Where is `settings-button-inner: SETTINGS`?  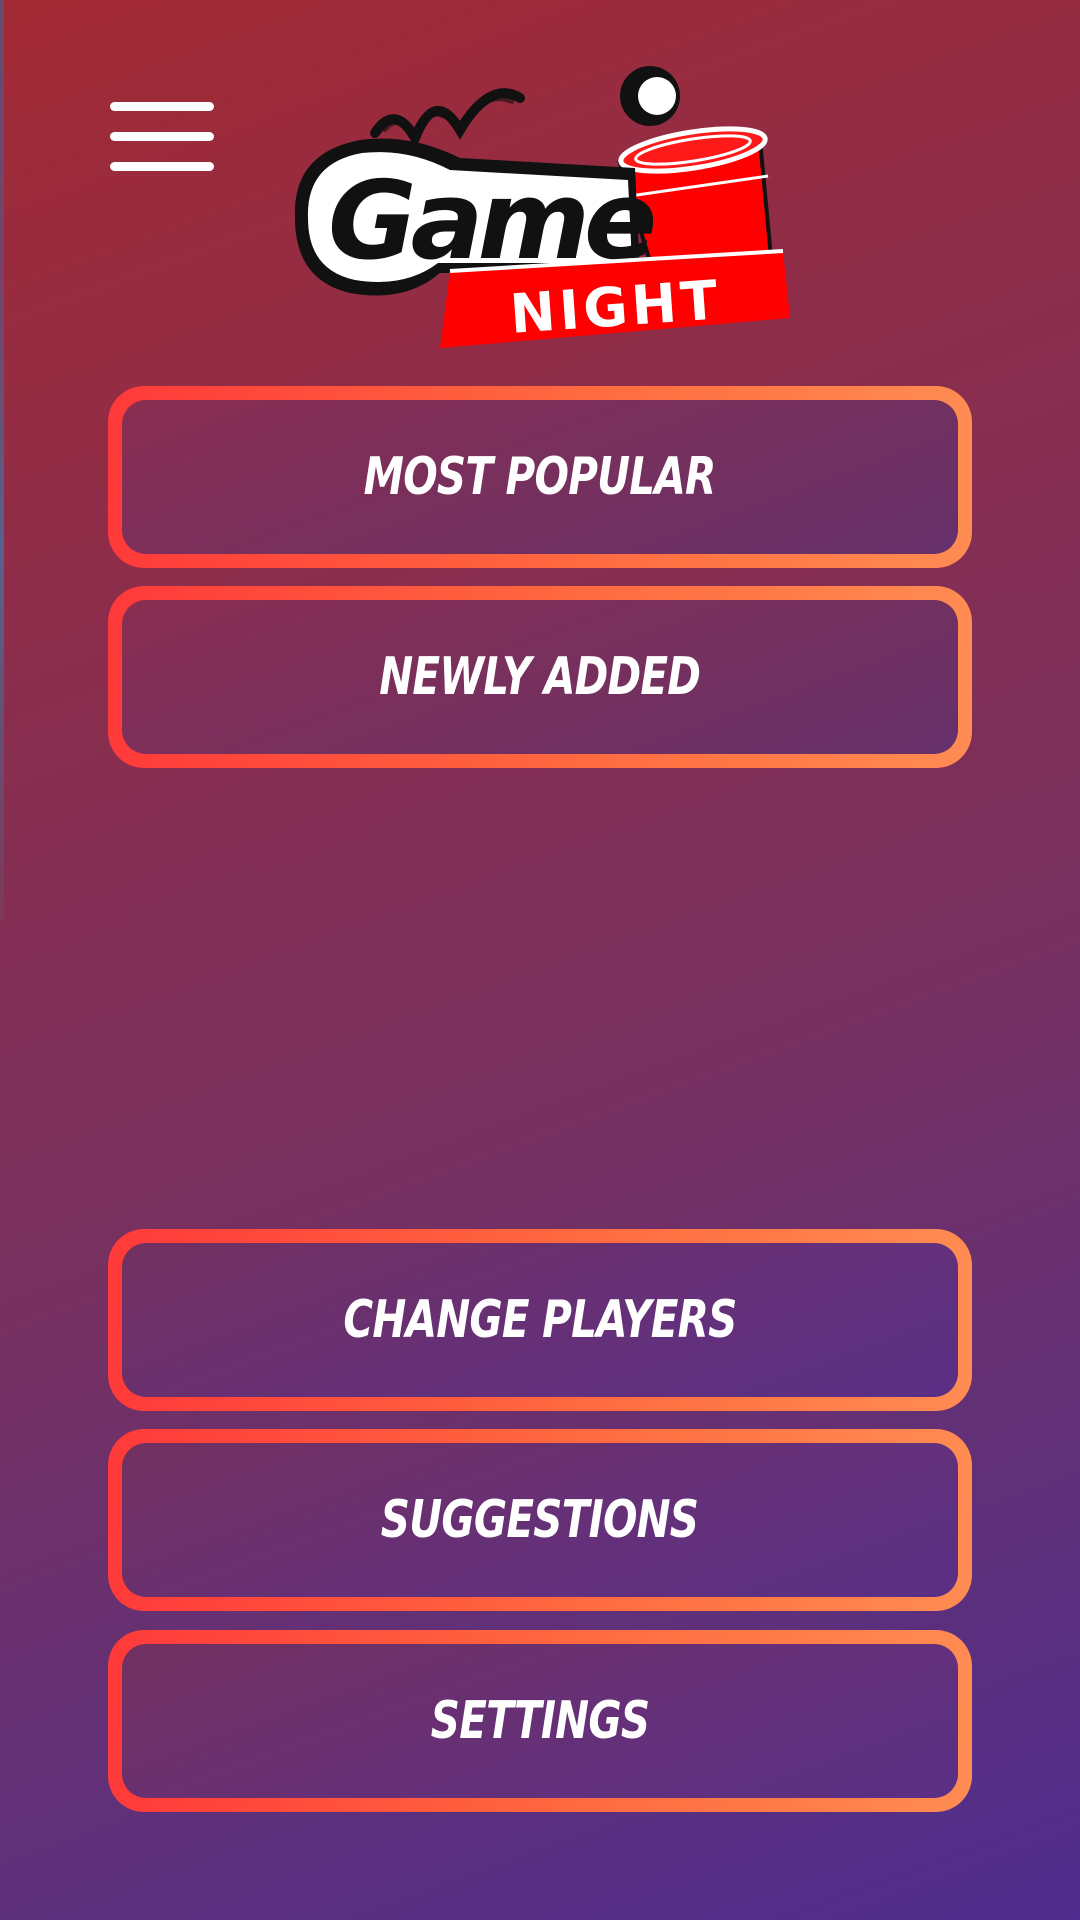 settings-button-inner: SETTINGS is located at coordinates (540, 1721).